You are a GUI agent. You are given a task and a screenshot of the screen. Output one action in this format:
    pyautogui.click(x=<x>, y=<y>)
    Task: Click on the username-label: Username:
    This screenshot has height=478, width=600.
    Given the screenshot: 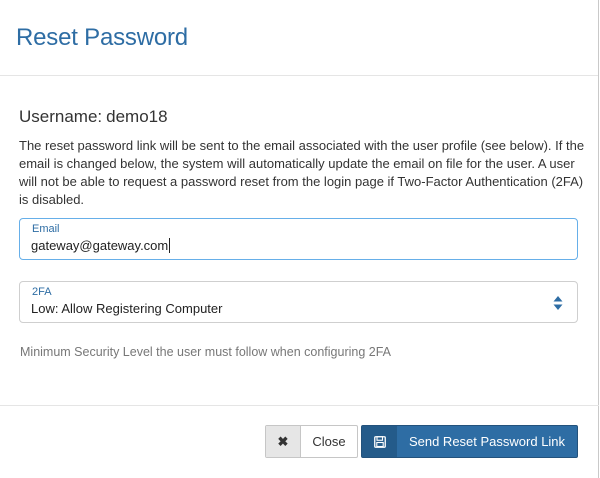 What is the action you would take?
    pyautogui.click(x=61, y=116)
    